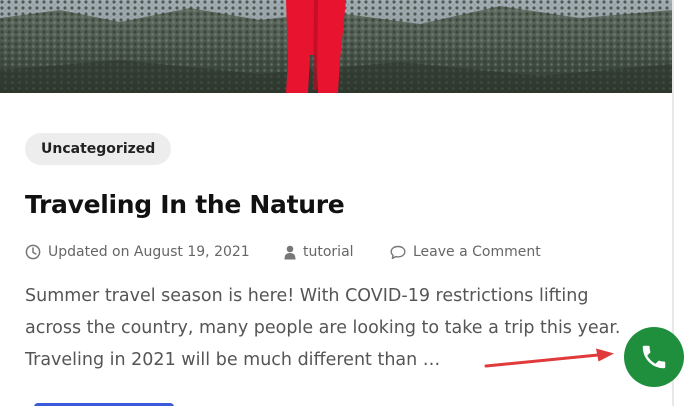  I want to click on post-updated-date: Updated on August 19, 2021, so click(137, 252).